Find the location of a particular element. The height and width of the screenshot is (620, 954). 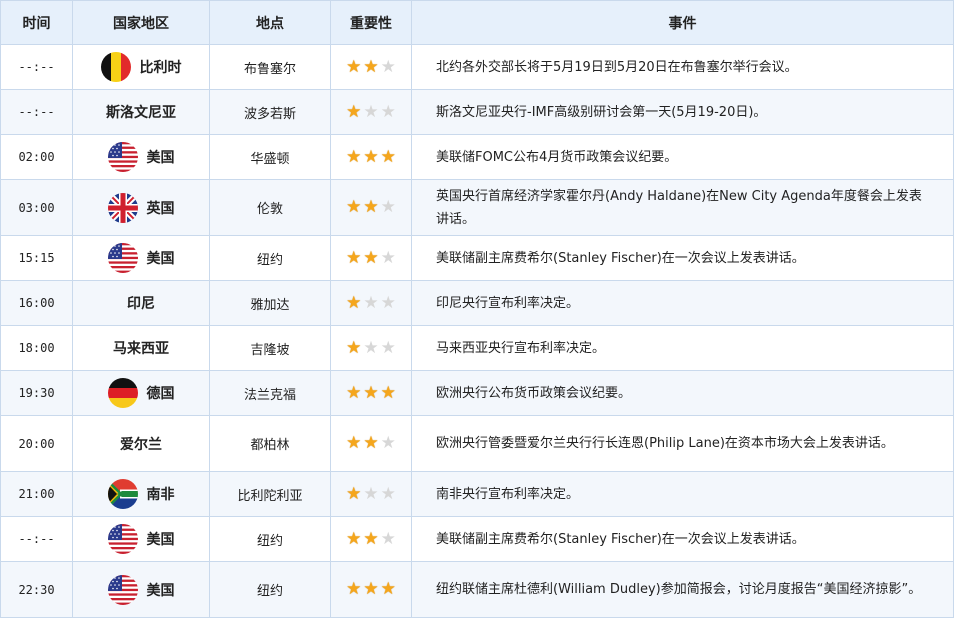

event-place: 波多若斯 is located at coordinates (270, 112).